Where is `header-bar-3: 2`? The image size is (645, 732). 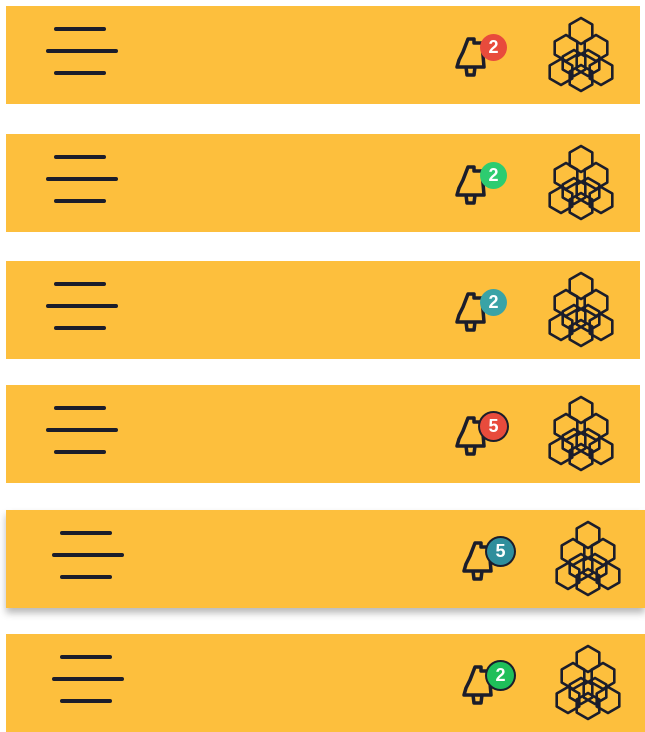 header-bar-3: 2 is located at coordinates (323, 310).